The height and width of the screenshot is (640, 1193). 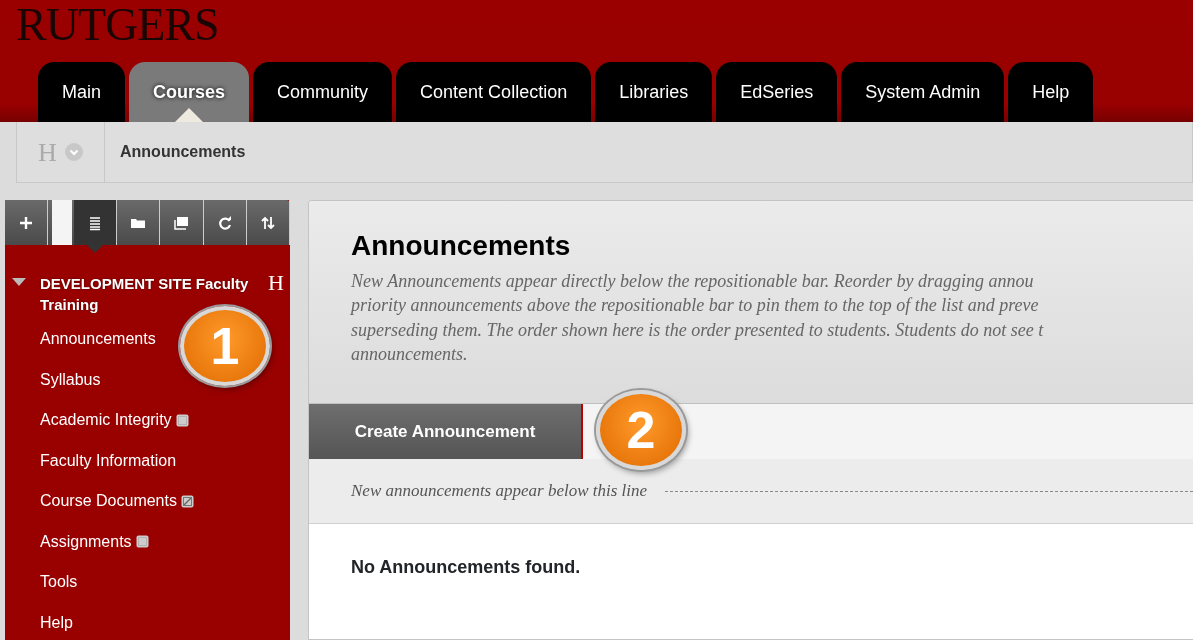 I want to click on nav-tab: Help, so click(x=1051, y=92).